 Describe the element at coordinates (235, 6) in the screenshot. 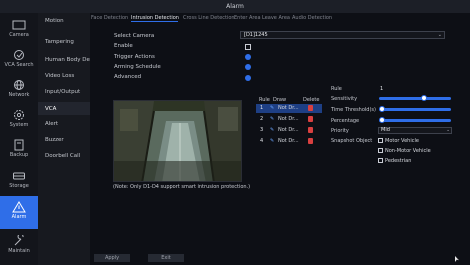

I see `window-title: Alarm` at that location.